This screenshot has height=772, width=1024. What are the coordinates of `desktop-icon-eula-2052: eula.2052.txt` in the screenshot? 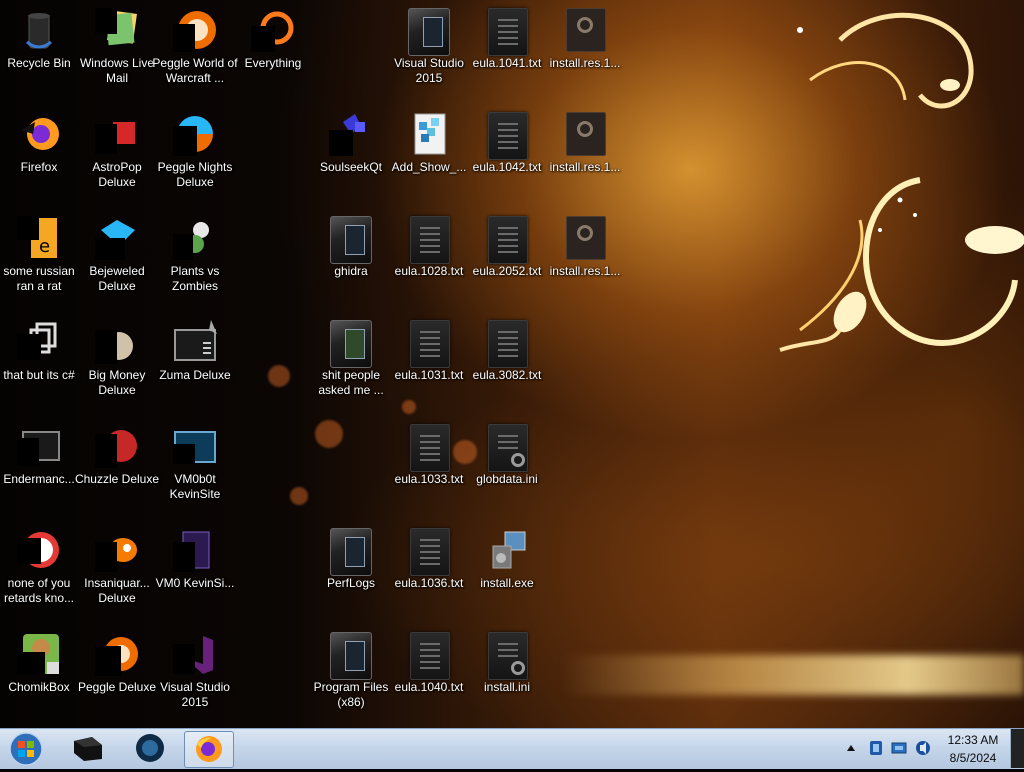 It's located at (507, 264).